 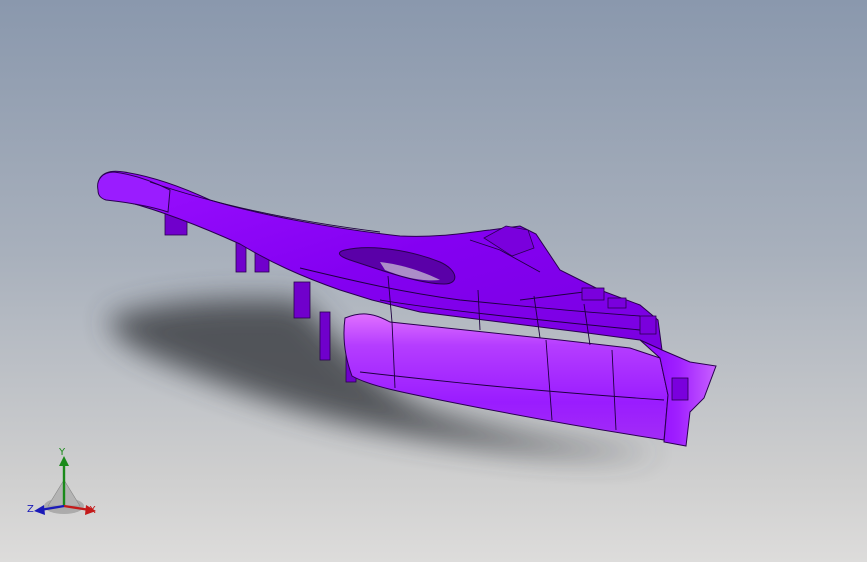 What do you see at coordinates (92, 510) in the screenshot?
I see `x-axis-label: X` at bounding box center [92, 510].